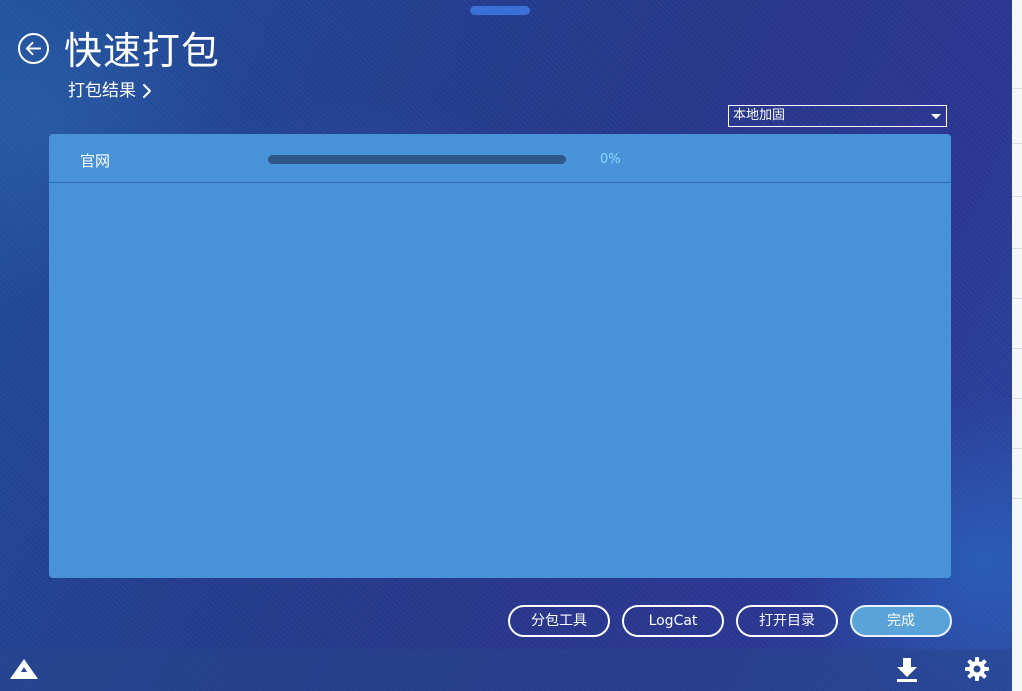 Image resolution: width=1022 pixels, height=691 pixels. I want to click on split-tool-button: 分包工具, so click(559, 621).